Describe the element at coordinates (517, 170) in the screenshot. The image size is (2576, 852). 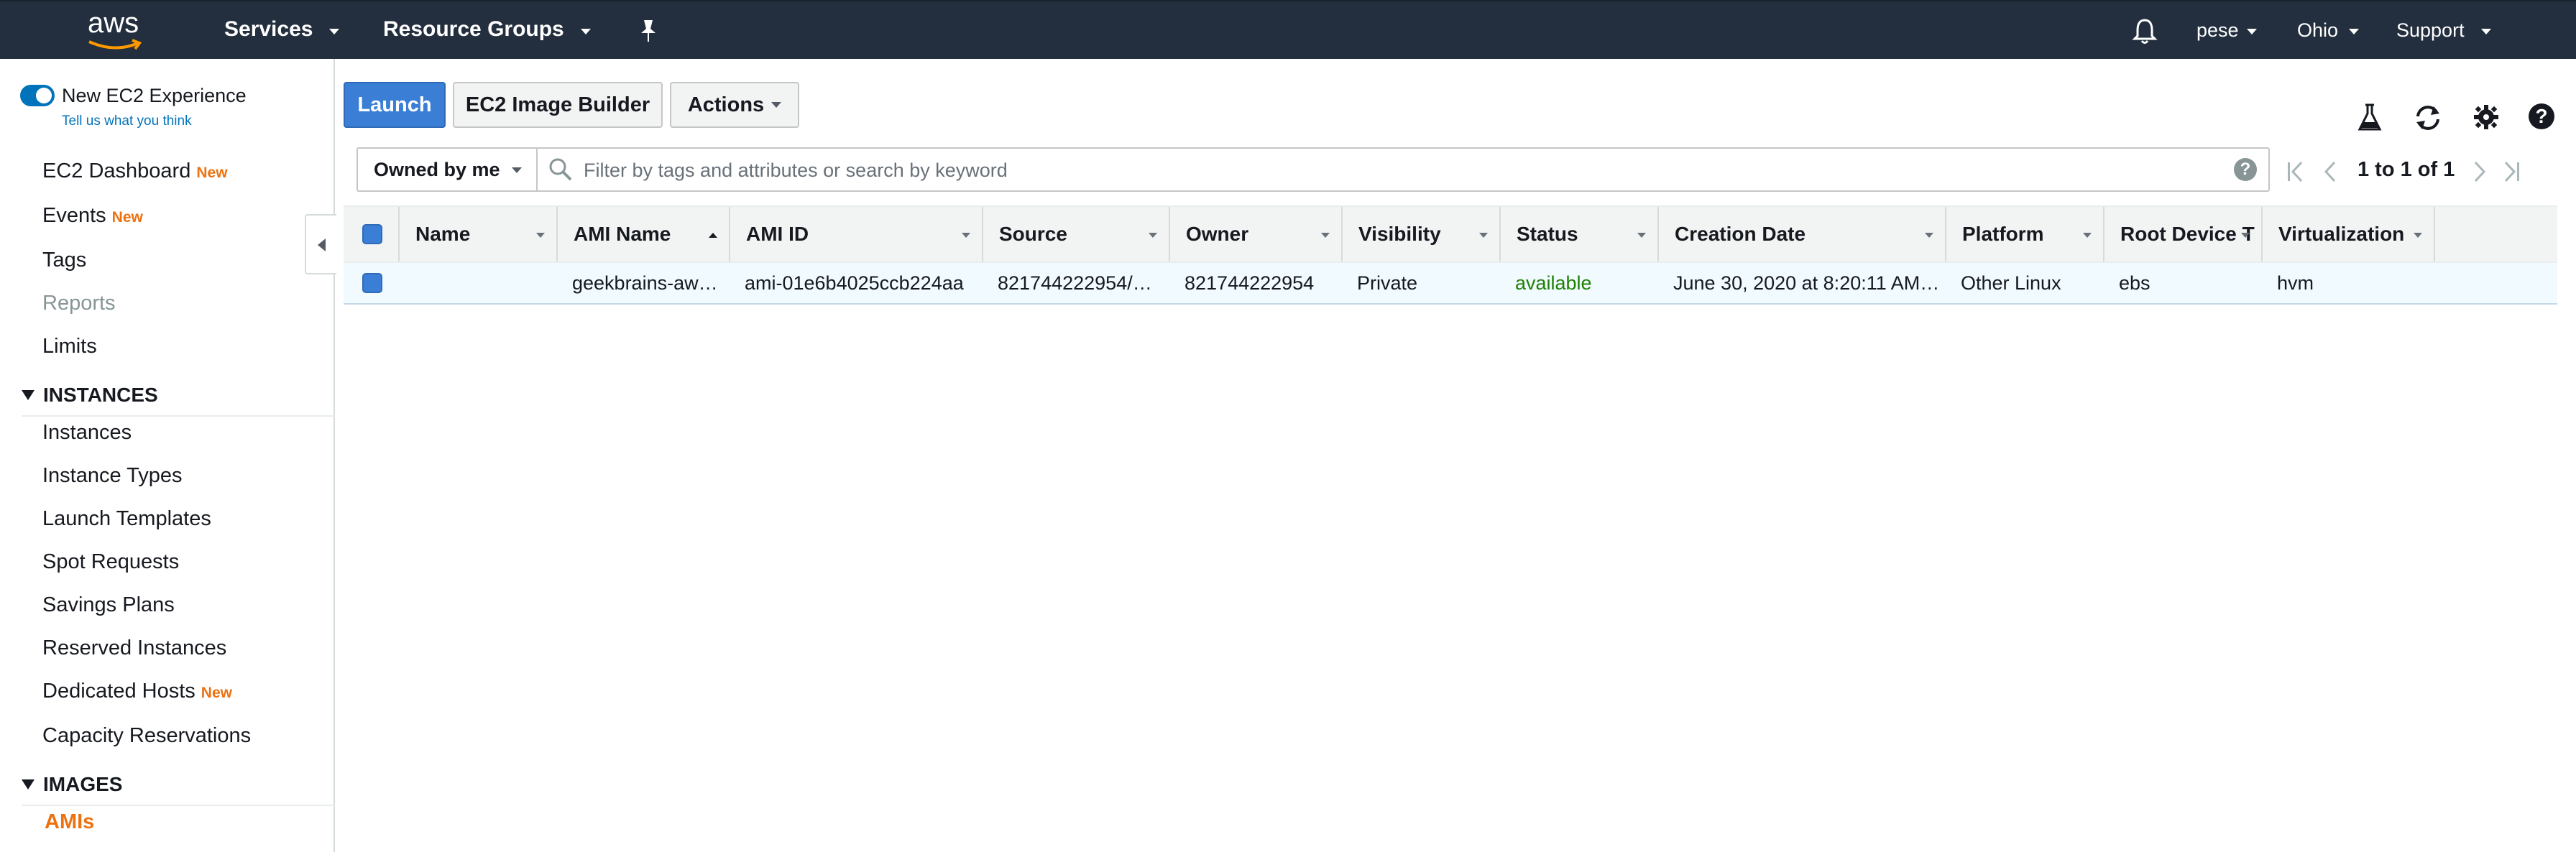
I see `owner-filter-caret-icon` at that location.